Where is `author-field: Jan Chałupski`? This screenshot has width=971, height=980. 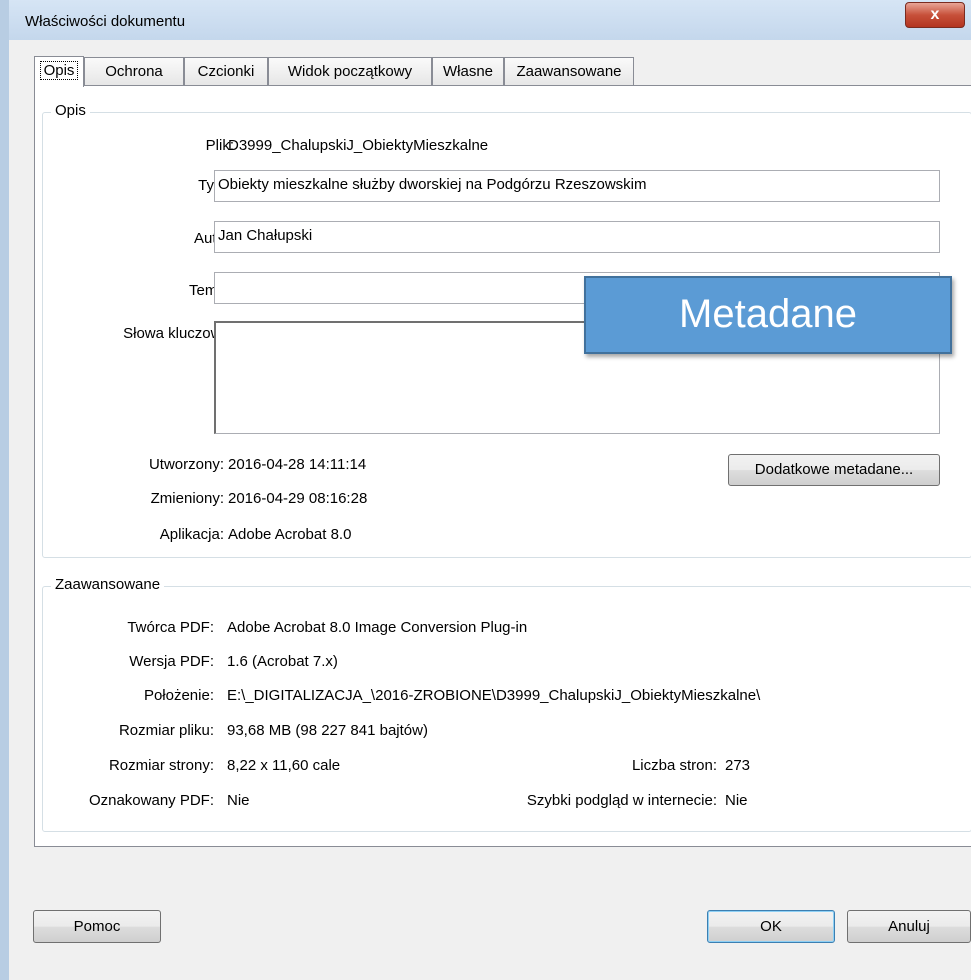
author-field: Jan Chałupski is located at coordinates (577, 237).